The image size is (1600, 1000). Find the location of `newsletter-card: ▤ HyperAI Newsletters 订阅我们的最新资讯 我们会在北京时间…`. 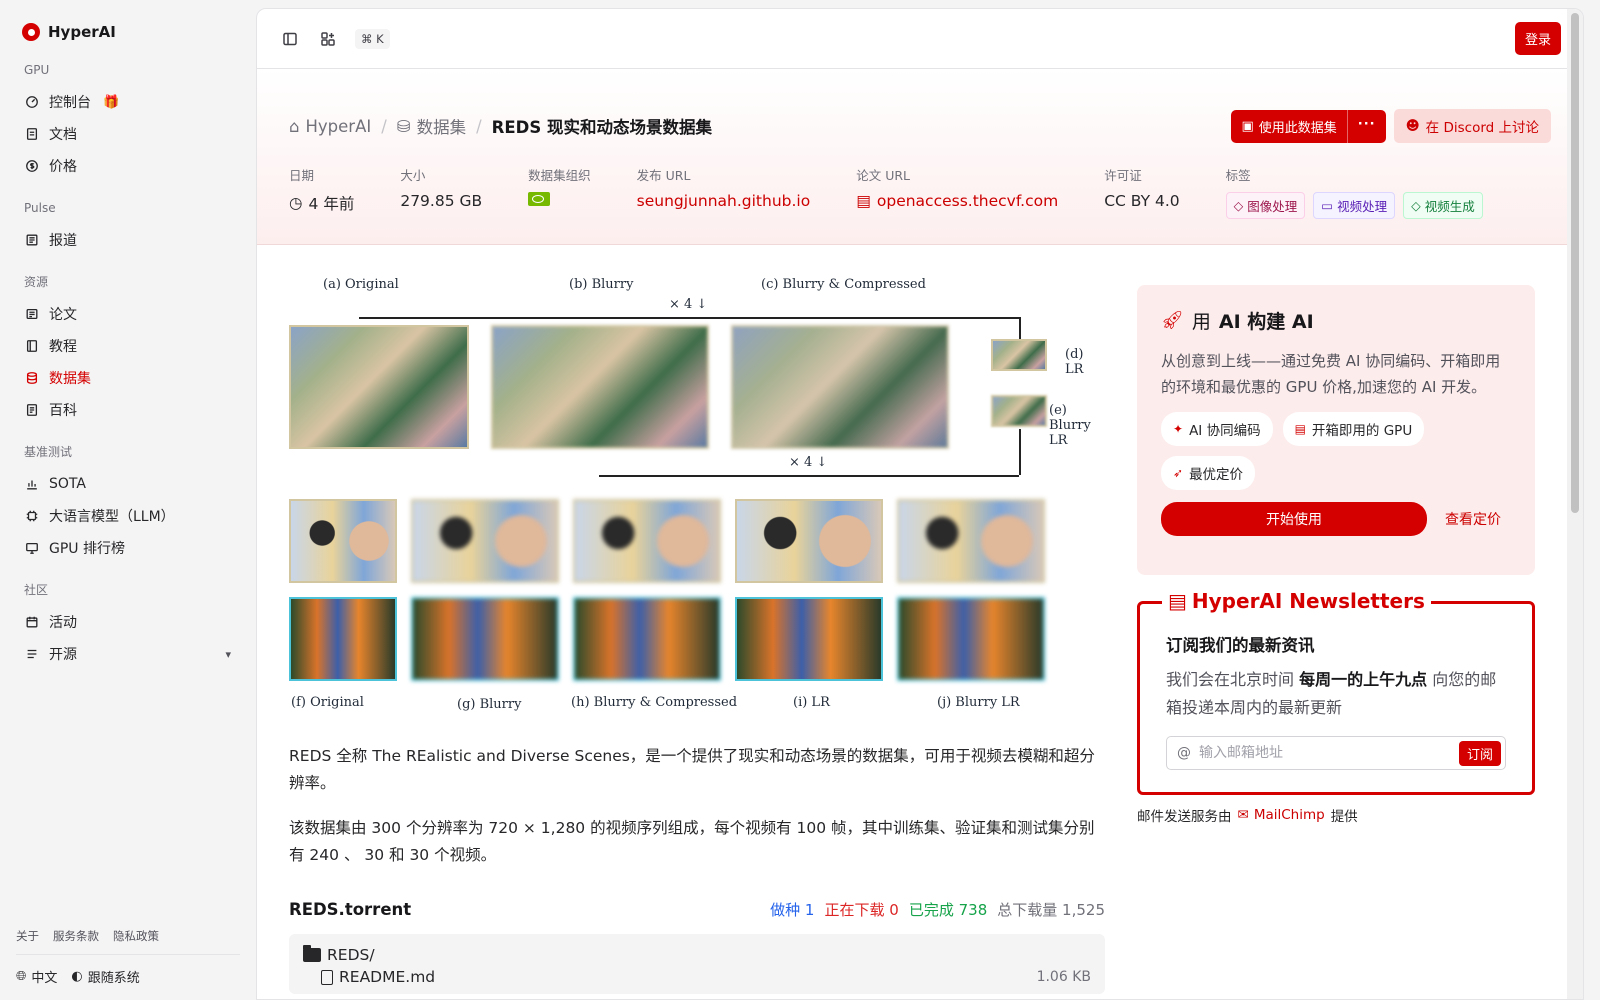

newsletter-card: ▤ HyperAI Newsletters 订阅我们的最新资讯 我们会在北京时间… is located at coordinates (1336, 692).